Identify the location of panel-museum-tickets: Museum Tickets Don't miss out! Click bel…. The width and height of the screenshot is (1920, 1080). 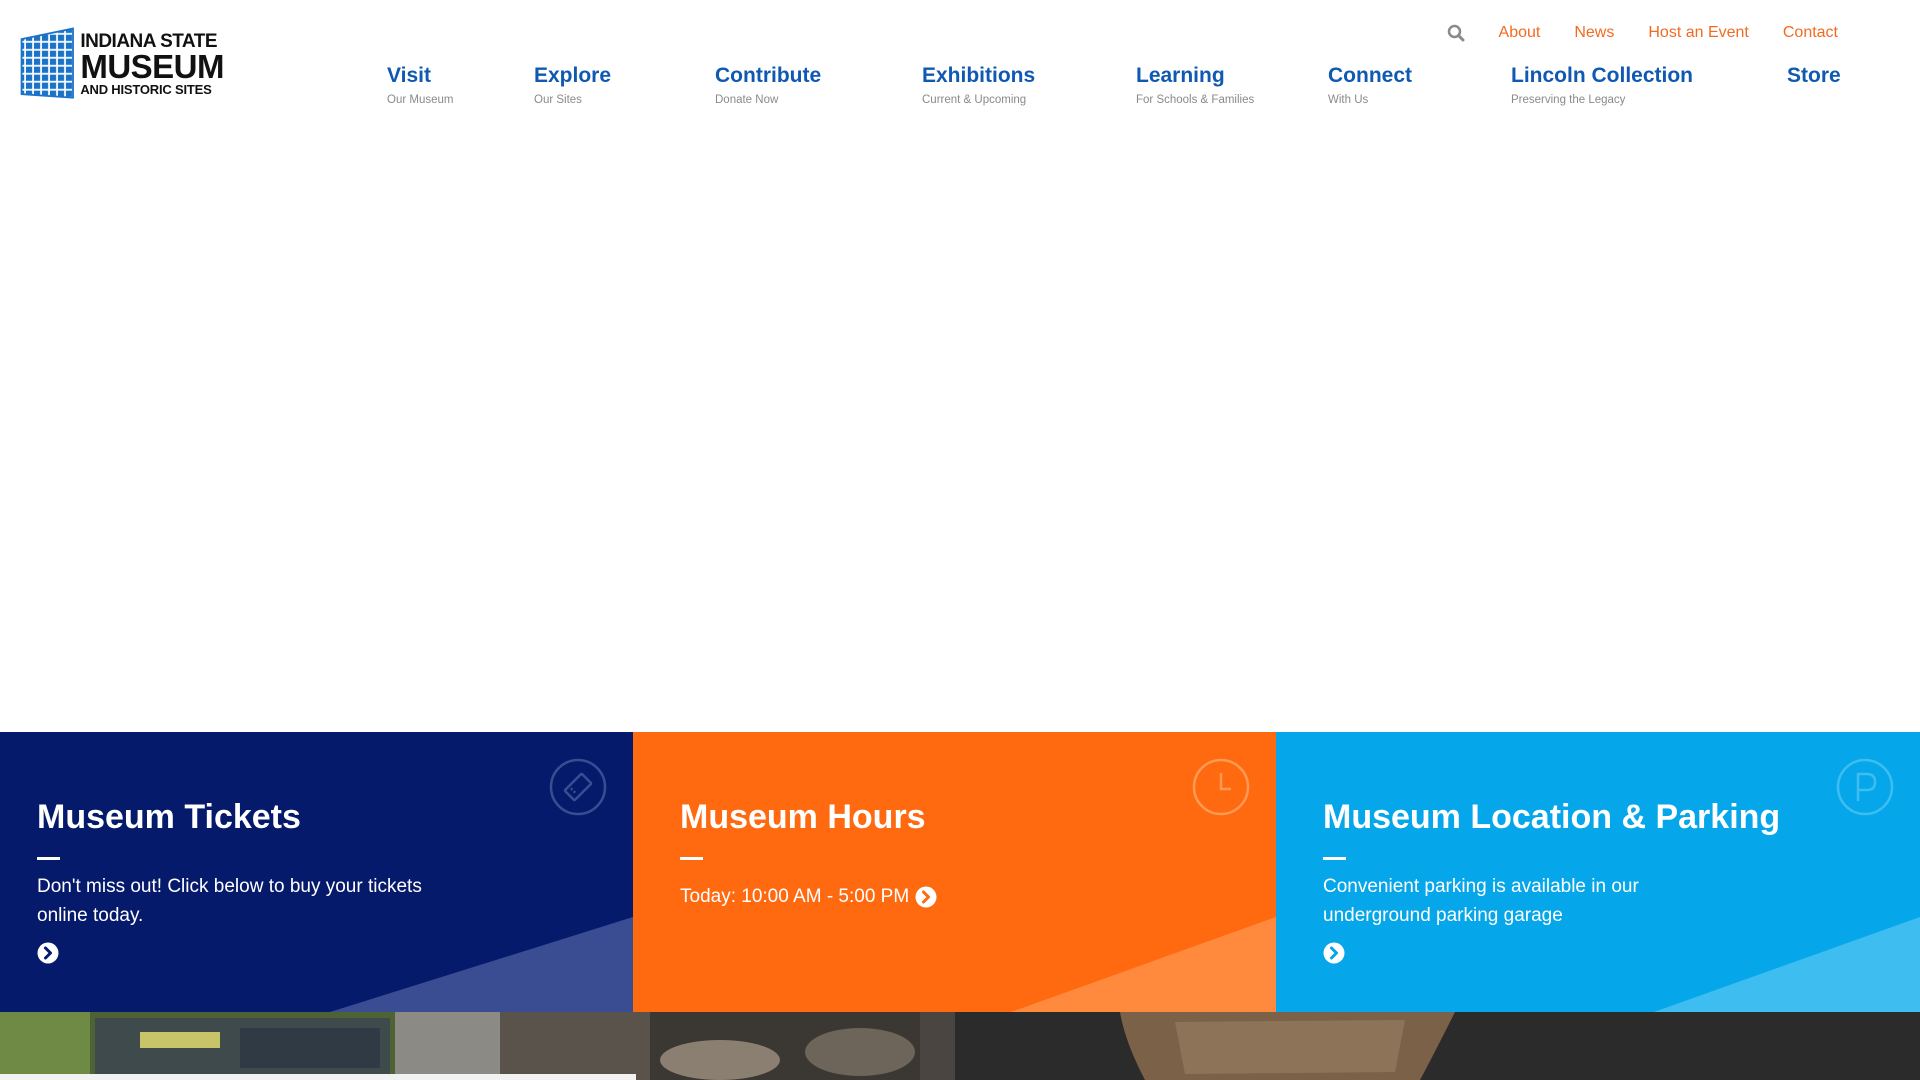
(316, 872).